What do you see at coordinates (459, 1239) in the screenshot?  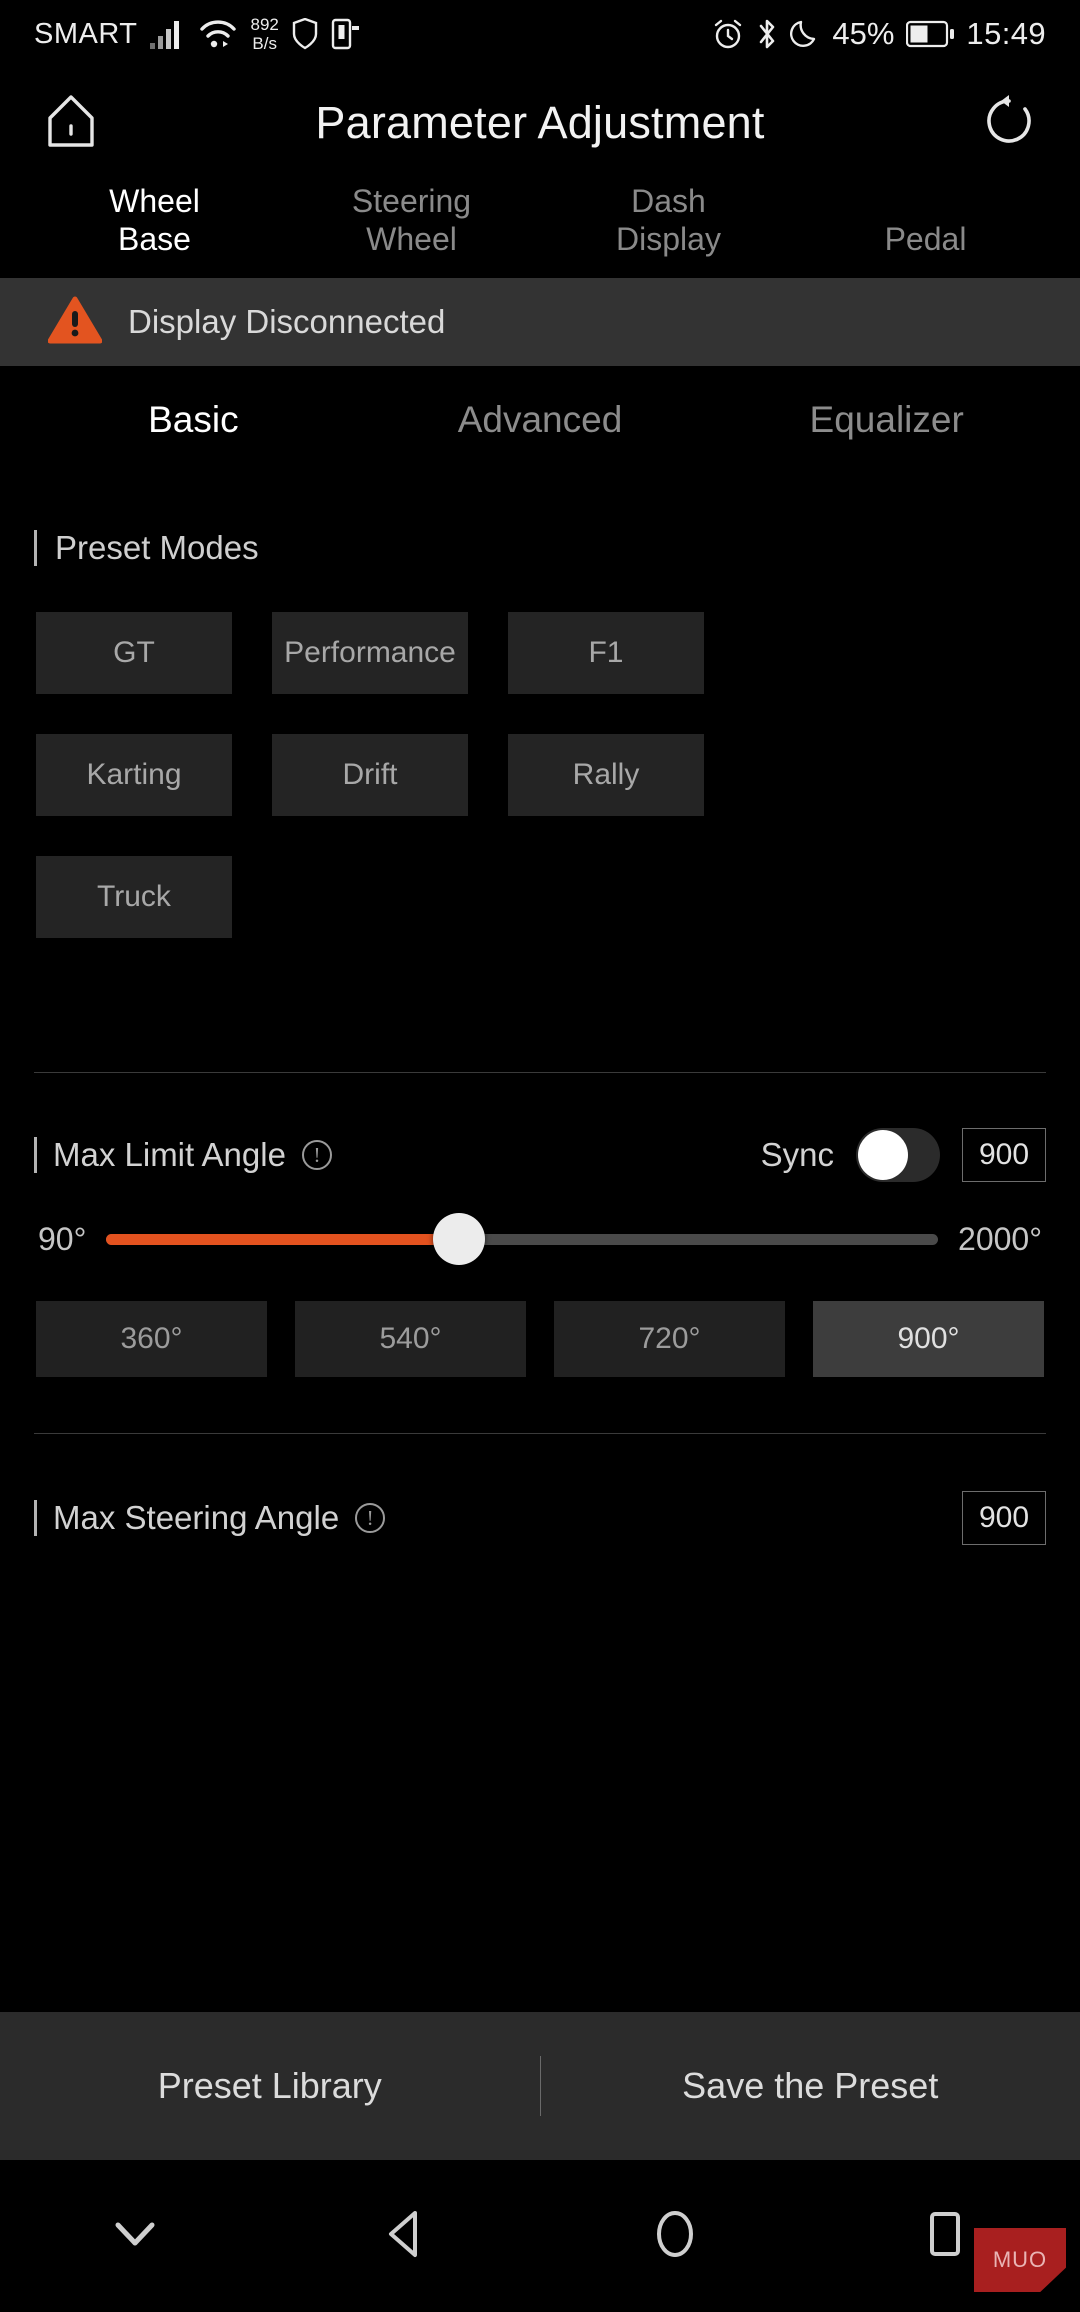 I see `slider-thumb` at bounding box center [459, 1239].